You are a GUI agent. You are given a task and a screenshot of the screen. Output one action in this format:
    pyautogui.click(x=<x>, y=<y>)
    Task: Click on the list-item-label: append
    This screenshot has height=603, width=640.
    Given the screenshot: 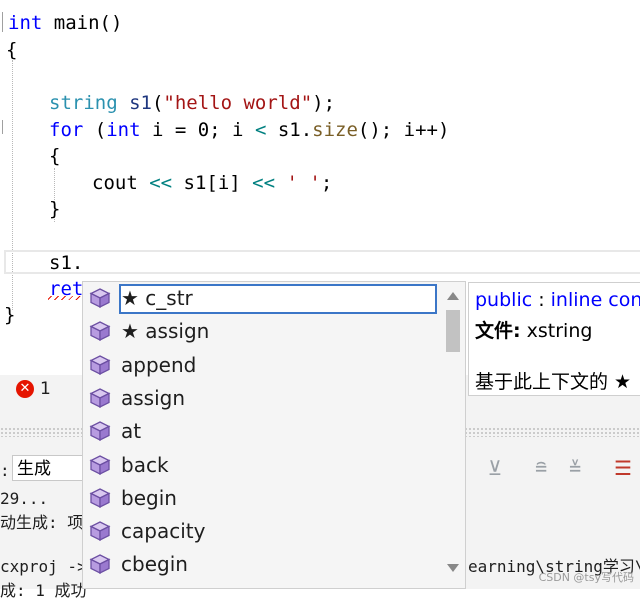 What is the action you would take?
    pyautogui.click(x=159, y=364)
    